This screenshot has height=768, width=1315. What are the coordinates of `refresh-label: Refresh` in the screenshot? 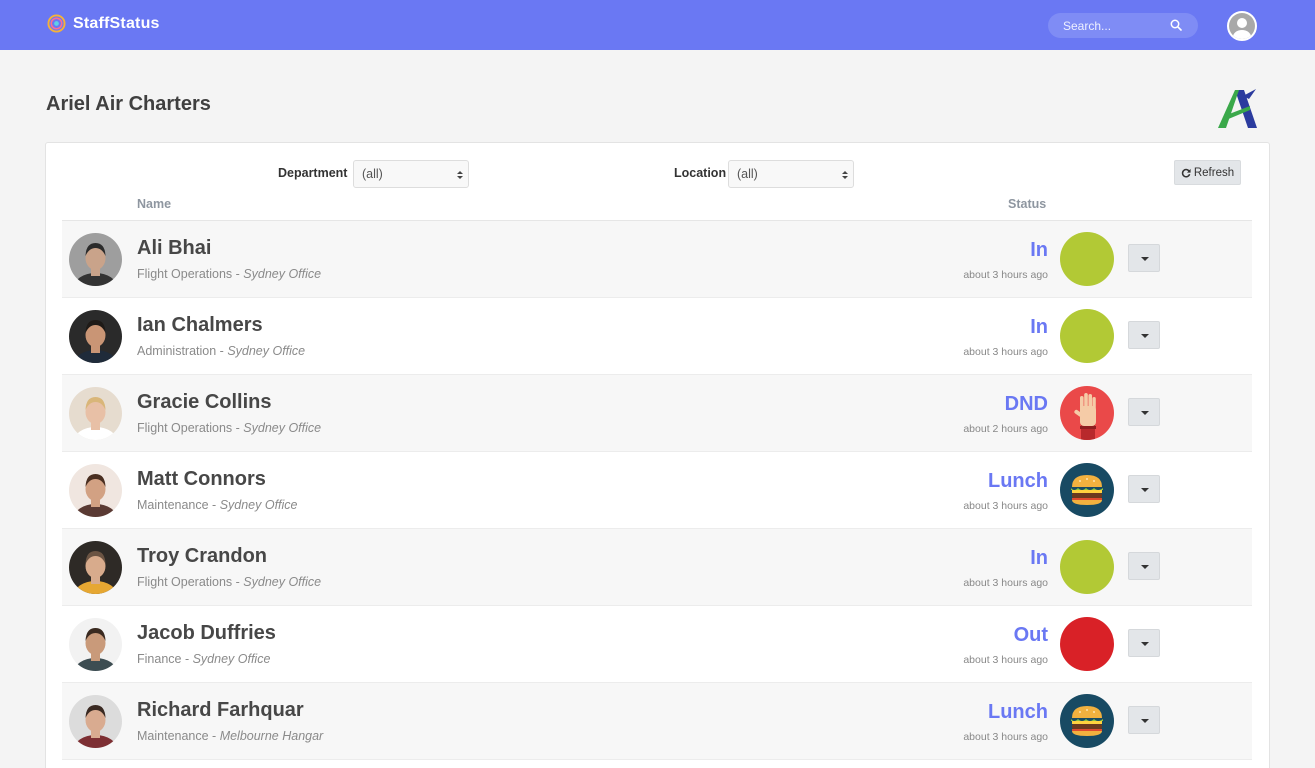 It's located at (1214, 172).